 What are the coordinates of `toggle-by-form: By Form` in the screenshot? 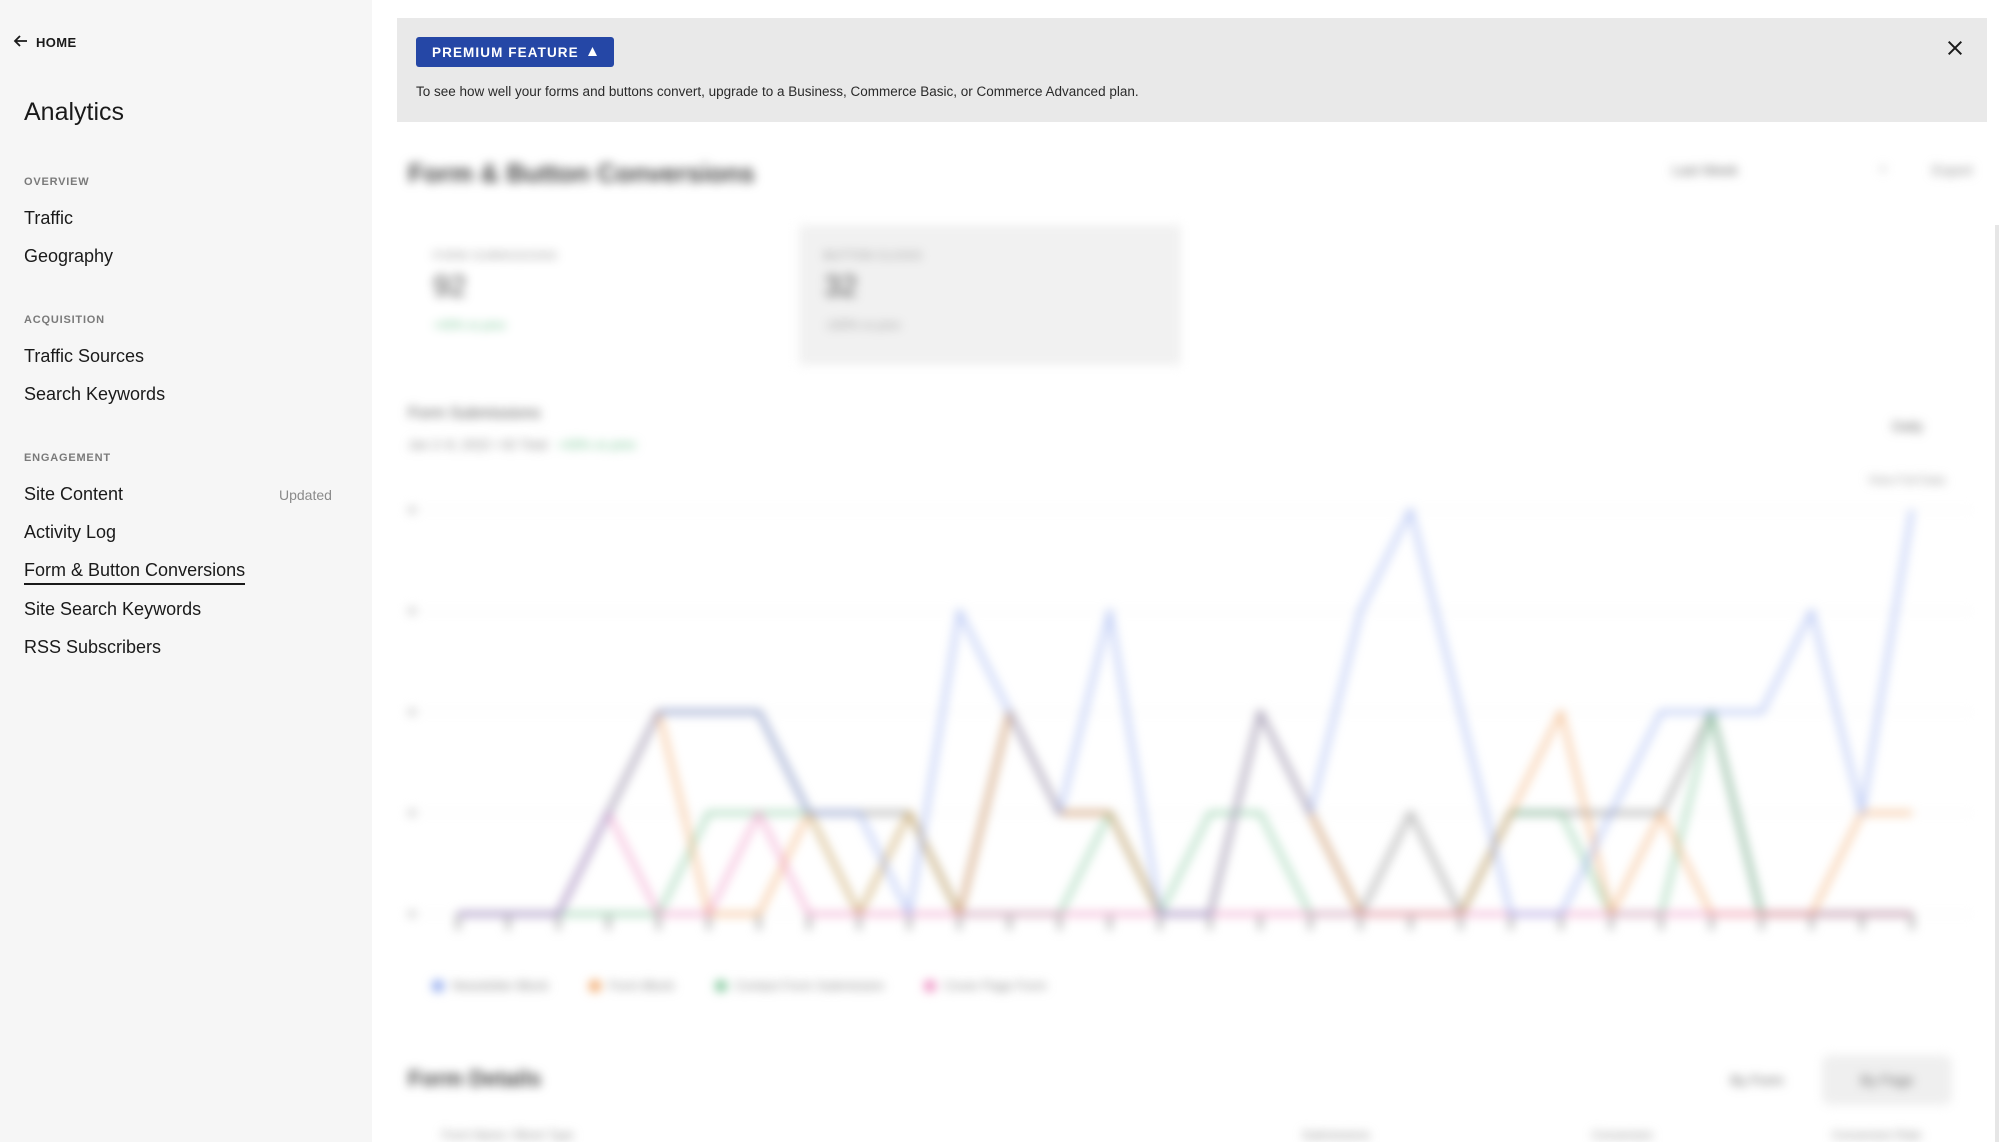 It's located at (1757, 1080).